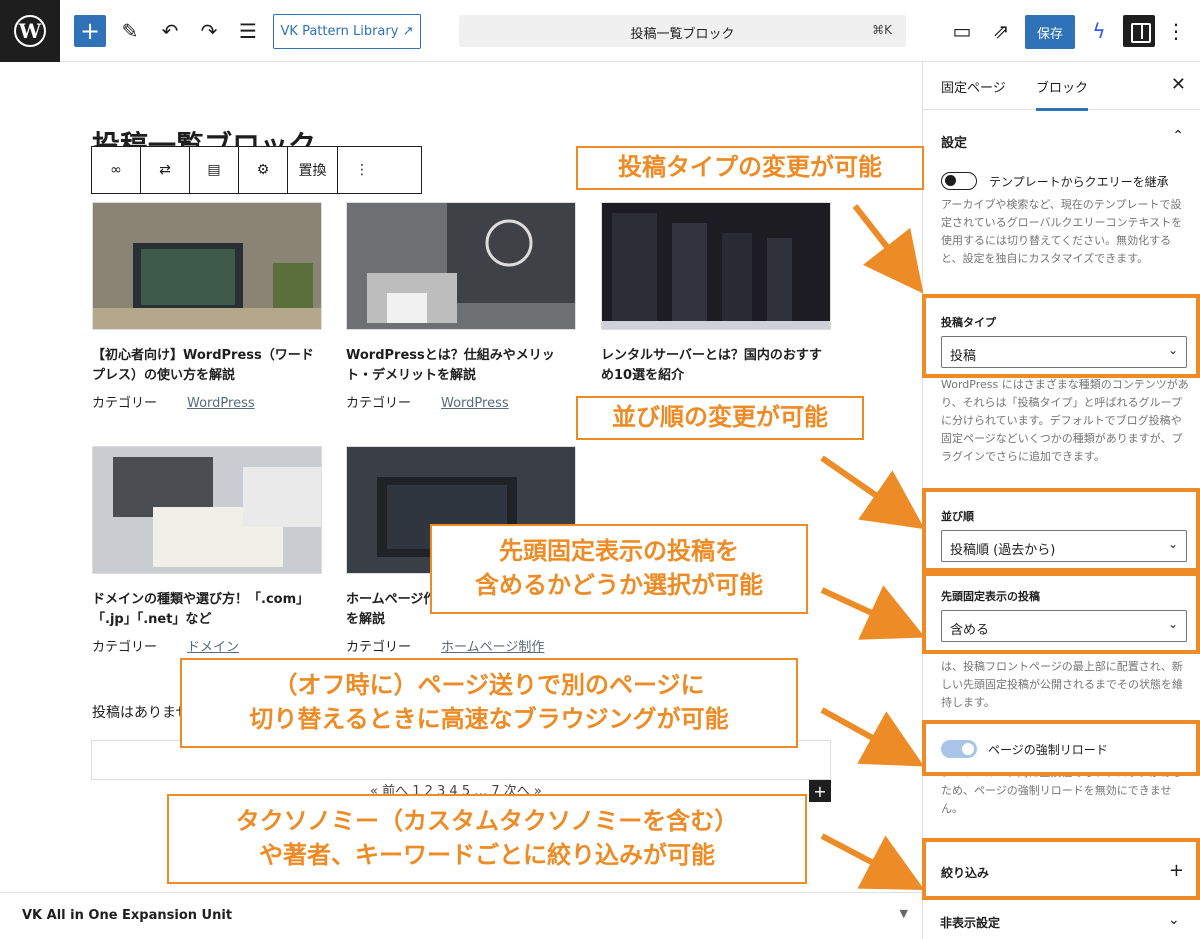 This screenshot has height=939, width=1200. Describe the element at coordinates (990, 596) in the screenshot. I see `sticky-label: 先頭固定表示の投稿` at that location.